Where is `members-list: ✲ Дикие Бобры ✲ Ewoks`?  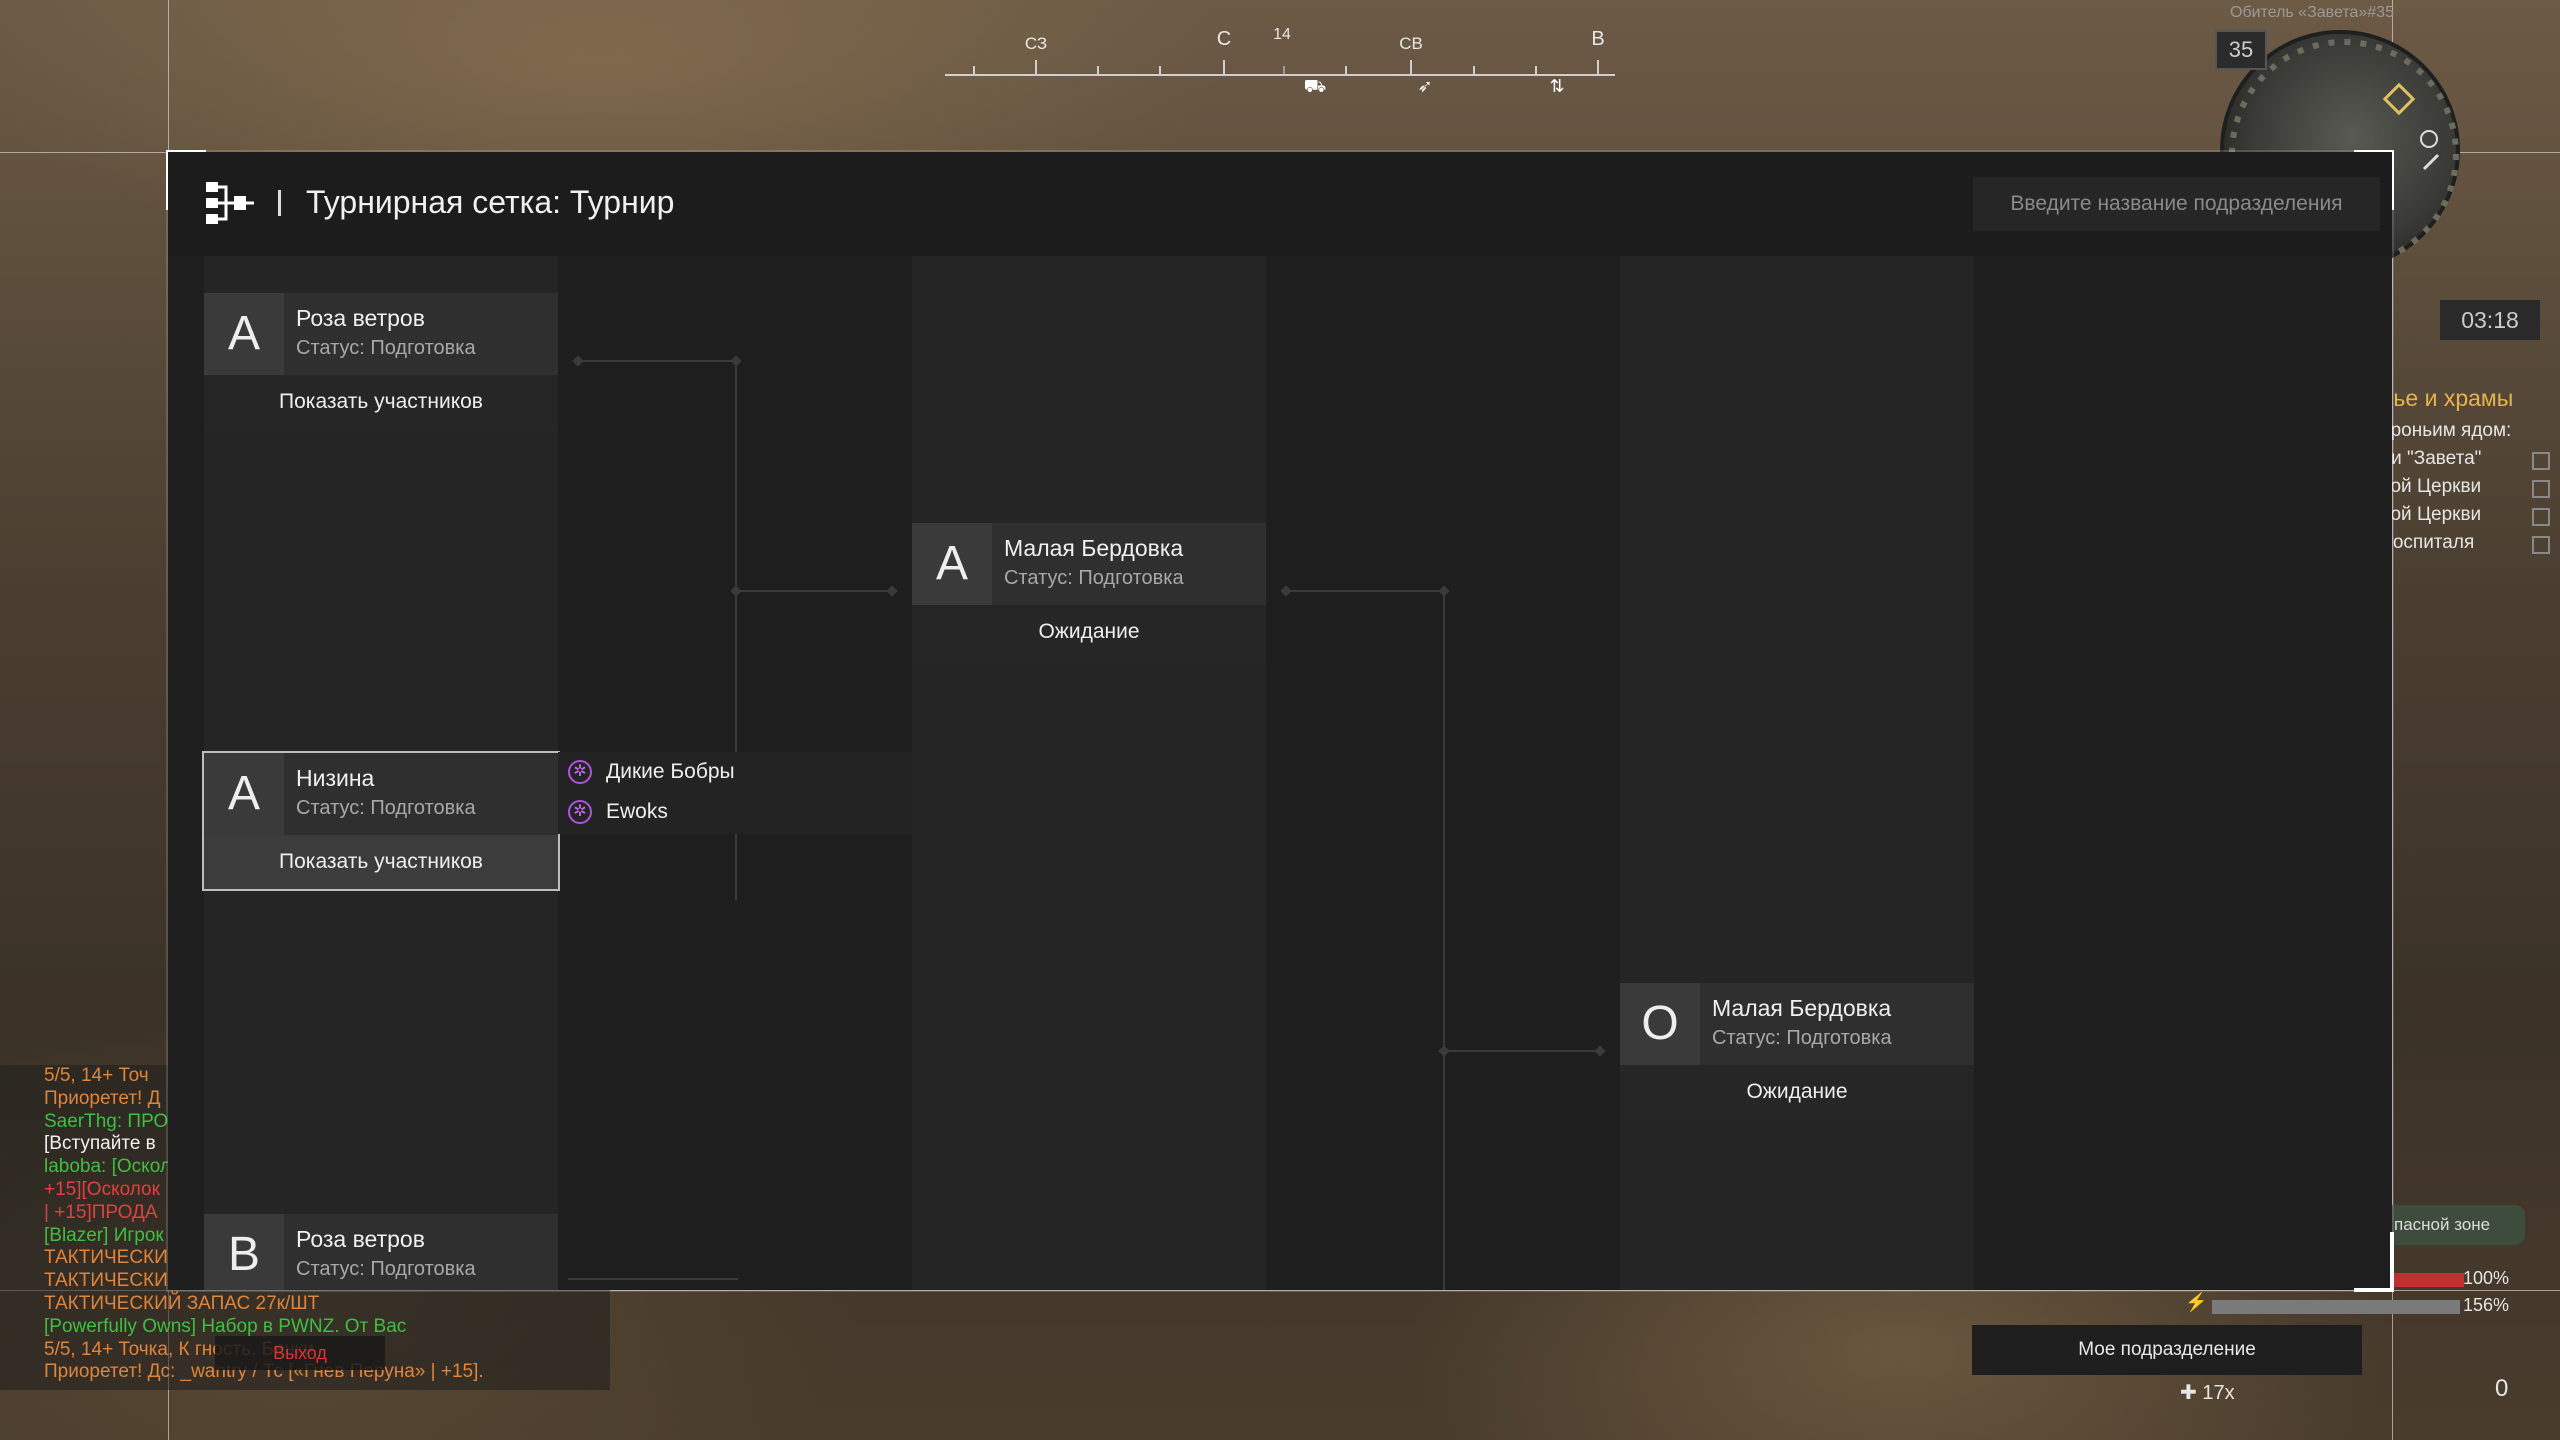 members-list: ✲ Дикие Бобры ✲ Ewoks is located at coordinates (735, 793).